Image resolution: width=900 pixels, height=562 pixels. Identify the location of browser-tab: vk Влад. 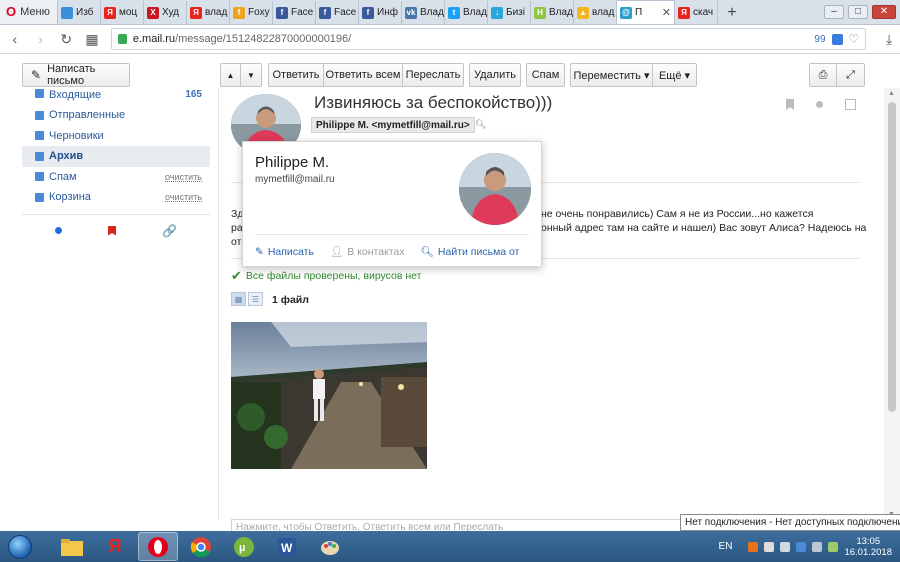
(423, 12).